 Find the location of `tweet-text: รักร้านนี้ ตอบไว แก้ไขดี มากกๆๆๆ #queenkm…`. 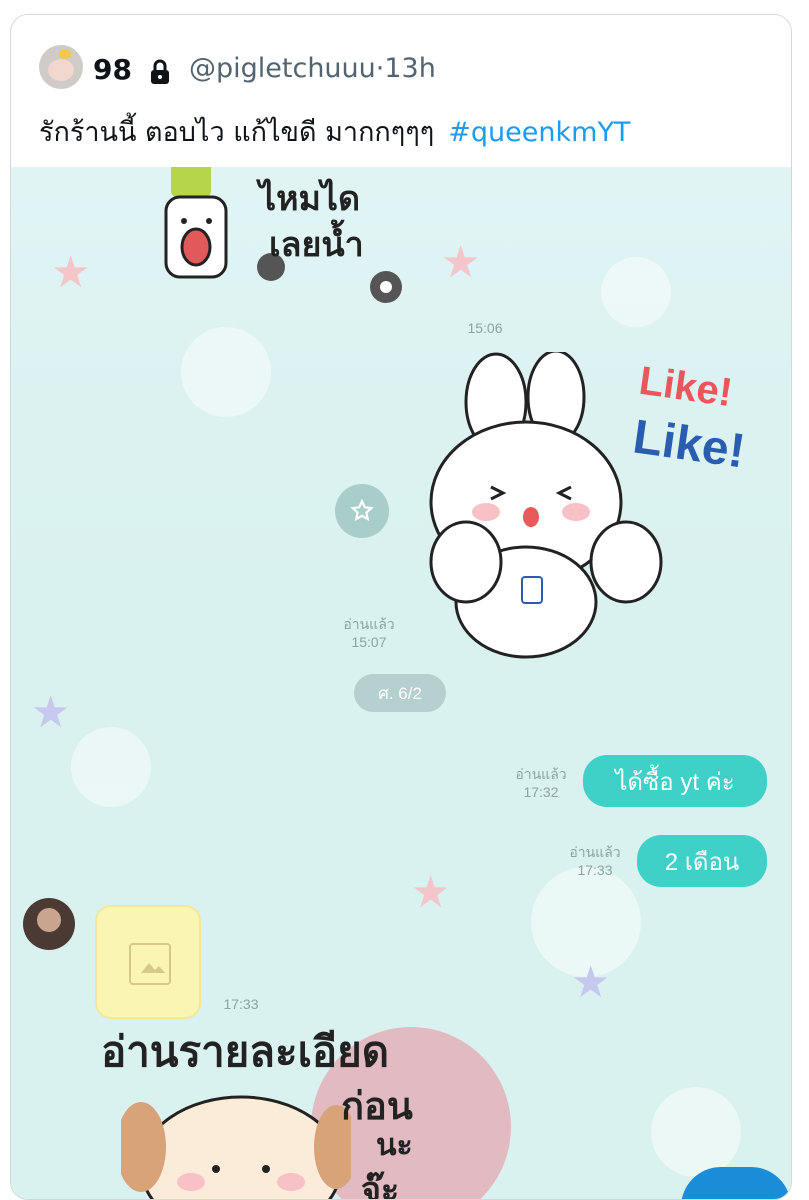

tweet-text: รักร้านนี้ ตอบไว แก้ไขดี มากกๆๆๆ #queenkm… is located at coordinates (334, 131).